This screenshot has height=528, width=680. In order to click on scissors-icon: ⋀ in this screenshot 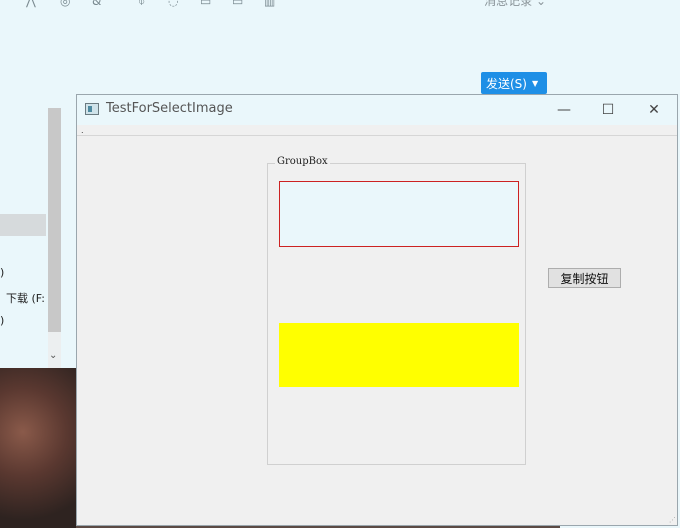, I will do `click(31, 4)`.